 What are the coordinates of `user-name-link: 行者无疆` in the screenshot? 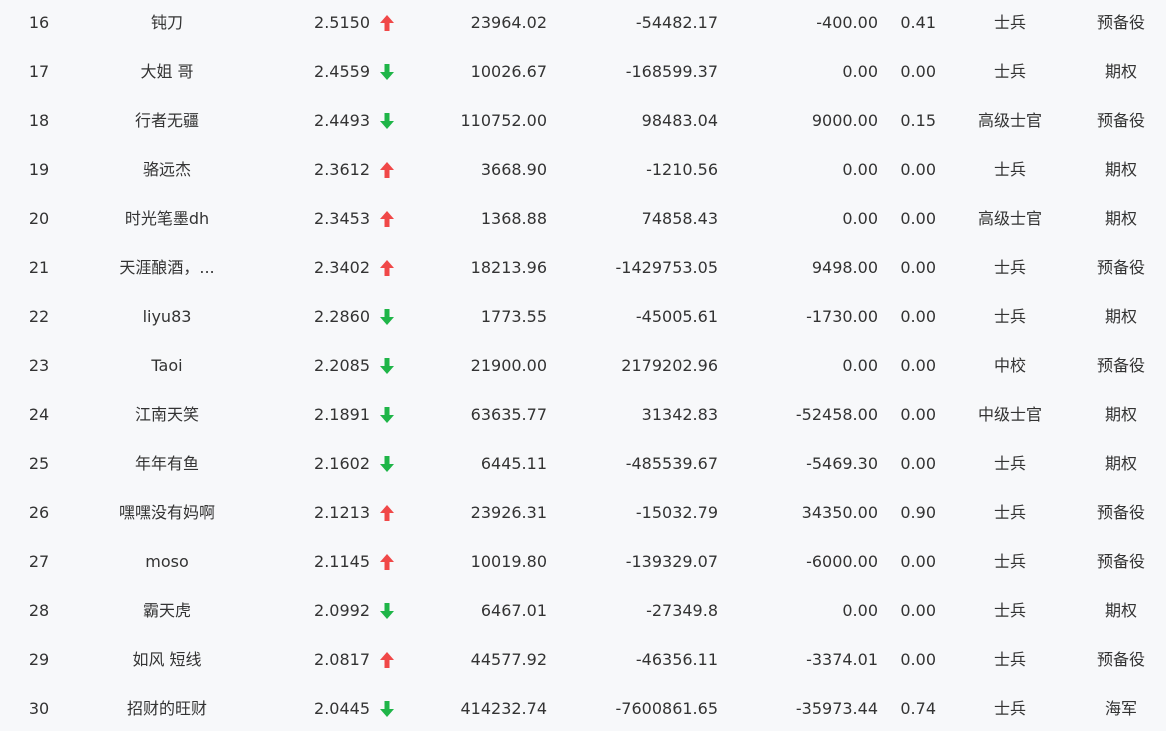 It's located at (167, 120).